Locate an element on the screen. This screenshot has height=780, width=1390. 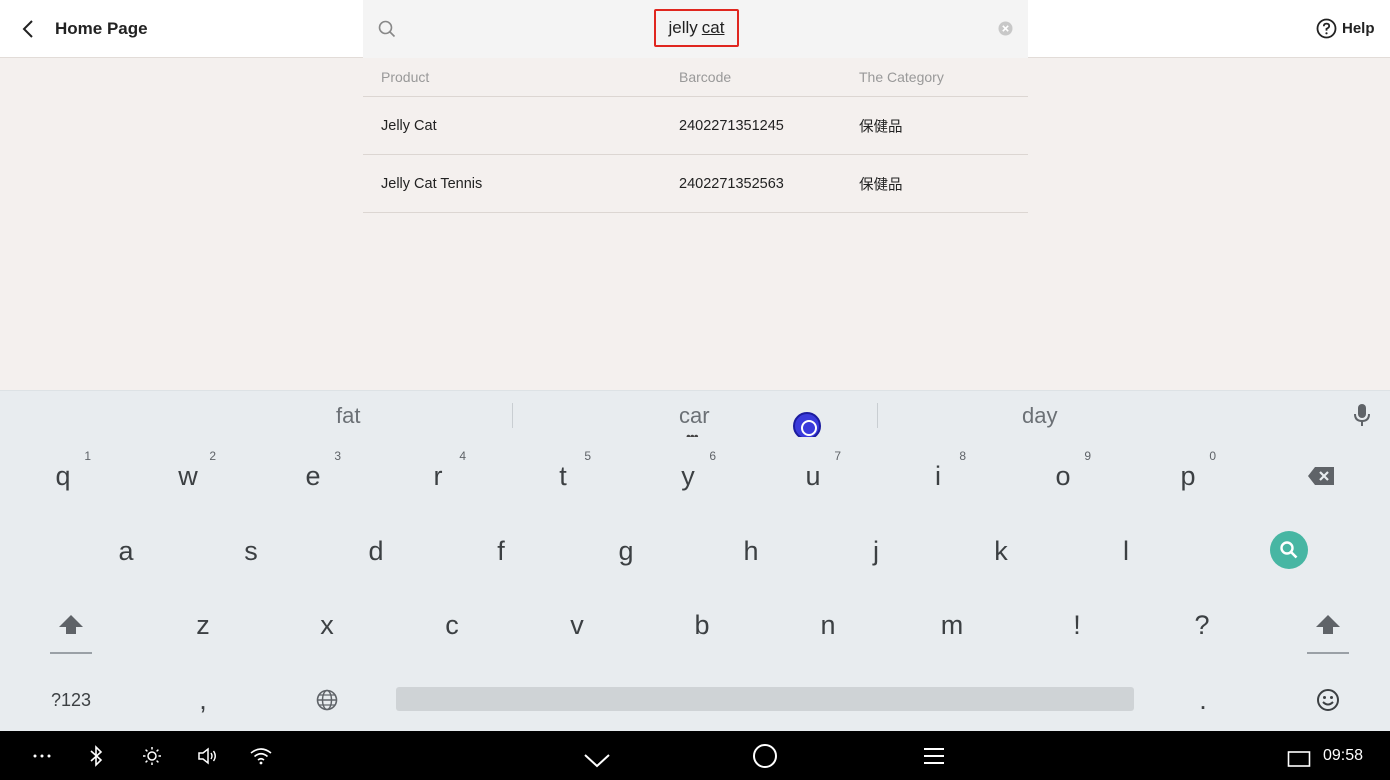
key-l: l is located at coordinates (1126, 551).